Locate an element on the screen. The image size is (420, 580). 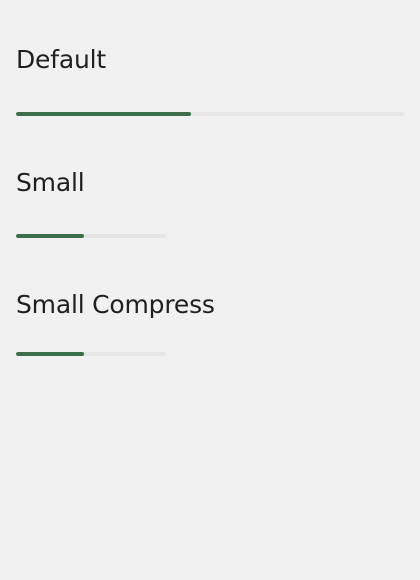
progress-label: Default is located at coordinates (61, 59).